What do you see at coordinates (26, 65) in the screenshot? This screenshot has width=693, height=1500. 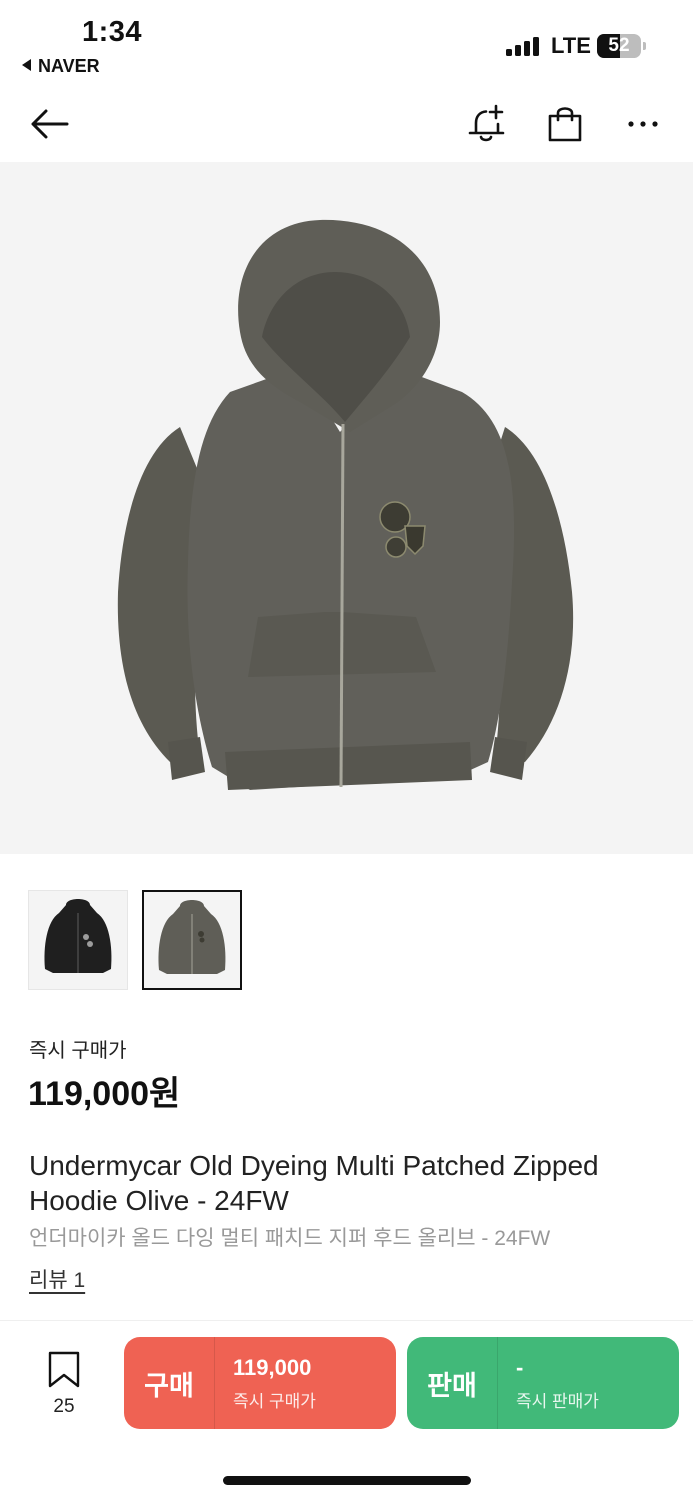 I see `back-triangle-icon` at bounding box center [26, 65].